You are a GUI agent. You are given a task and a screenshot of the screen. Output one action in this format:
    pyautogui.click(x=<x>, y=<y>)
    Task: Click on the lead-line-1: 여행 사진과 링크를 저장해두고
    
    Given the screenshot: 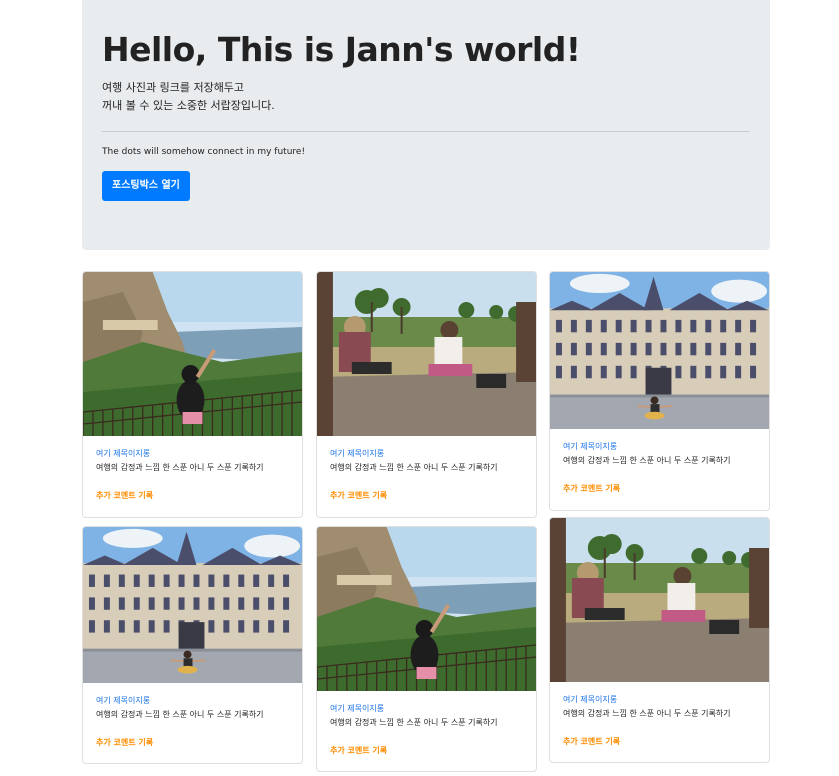 What is the action you would take?
    pyautogui.click(x=173, y=87)
    